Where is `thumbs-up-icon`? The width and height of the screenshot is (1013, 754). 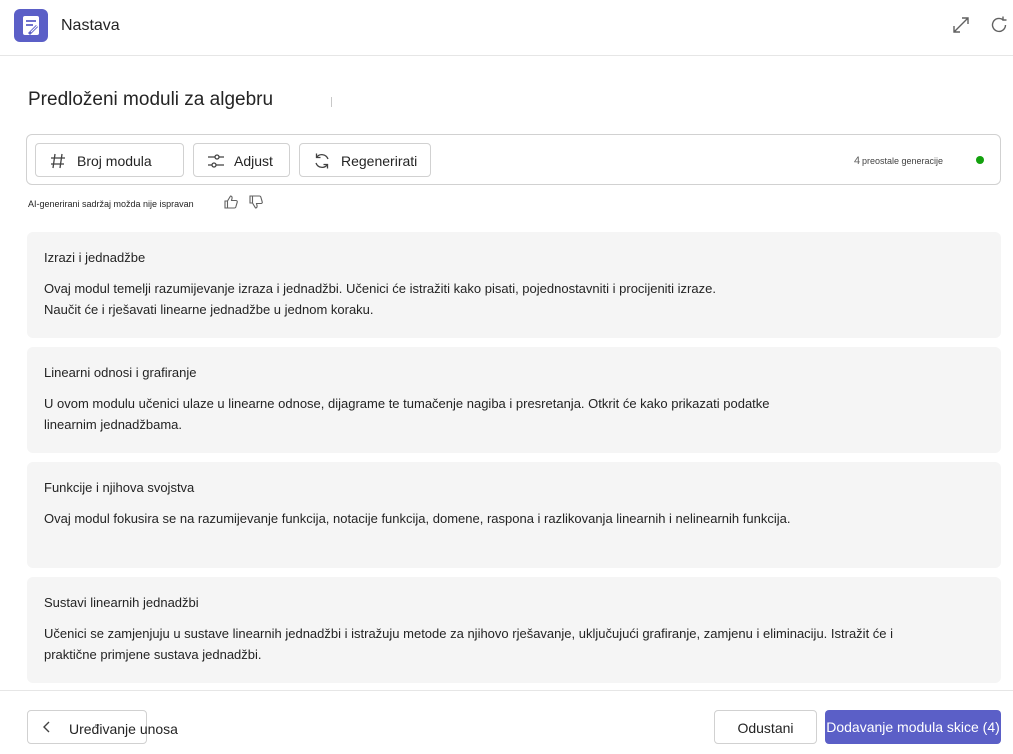 thumbs-up-icon is located at coordinates (231, 202).